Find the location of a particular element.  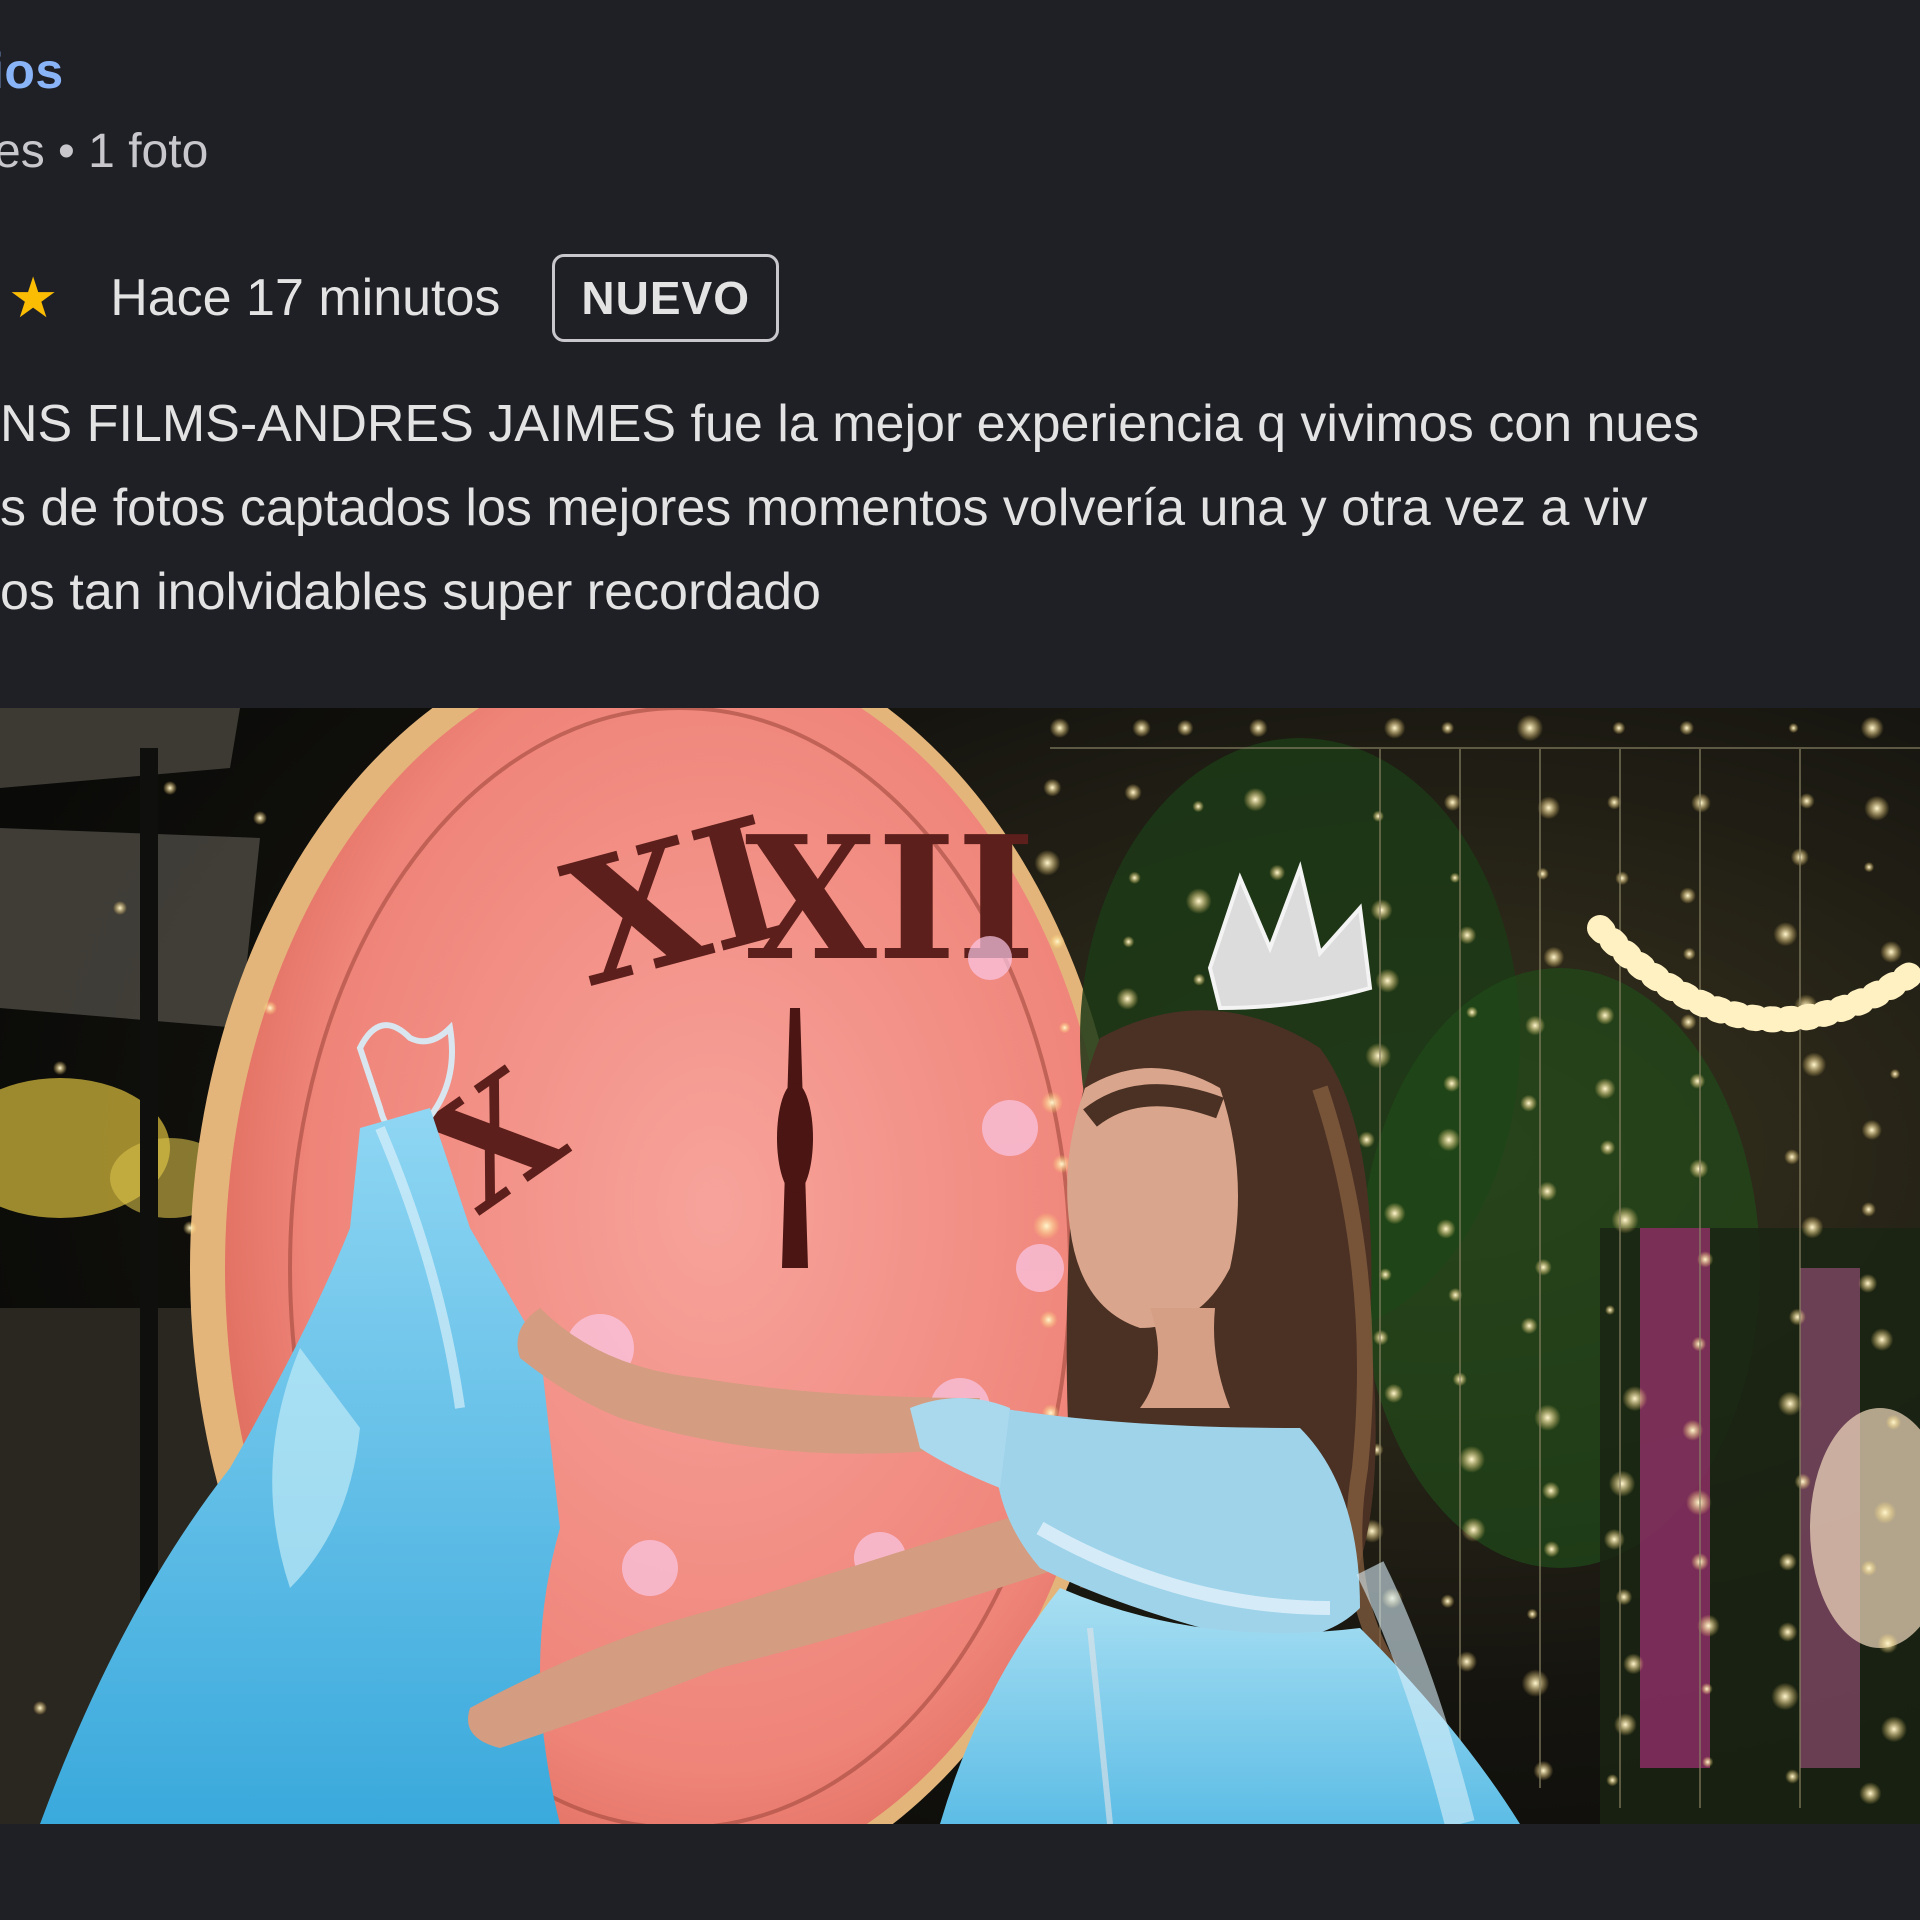

new-badge: NUEVO is located at coordinates (665, 298).